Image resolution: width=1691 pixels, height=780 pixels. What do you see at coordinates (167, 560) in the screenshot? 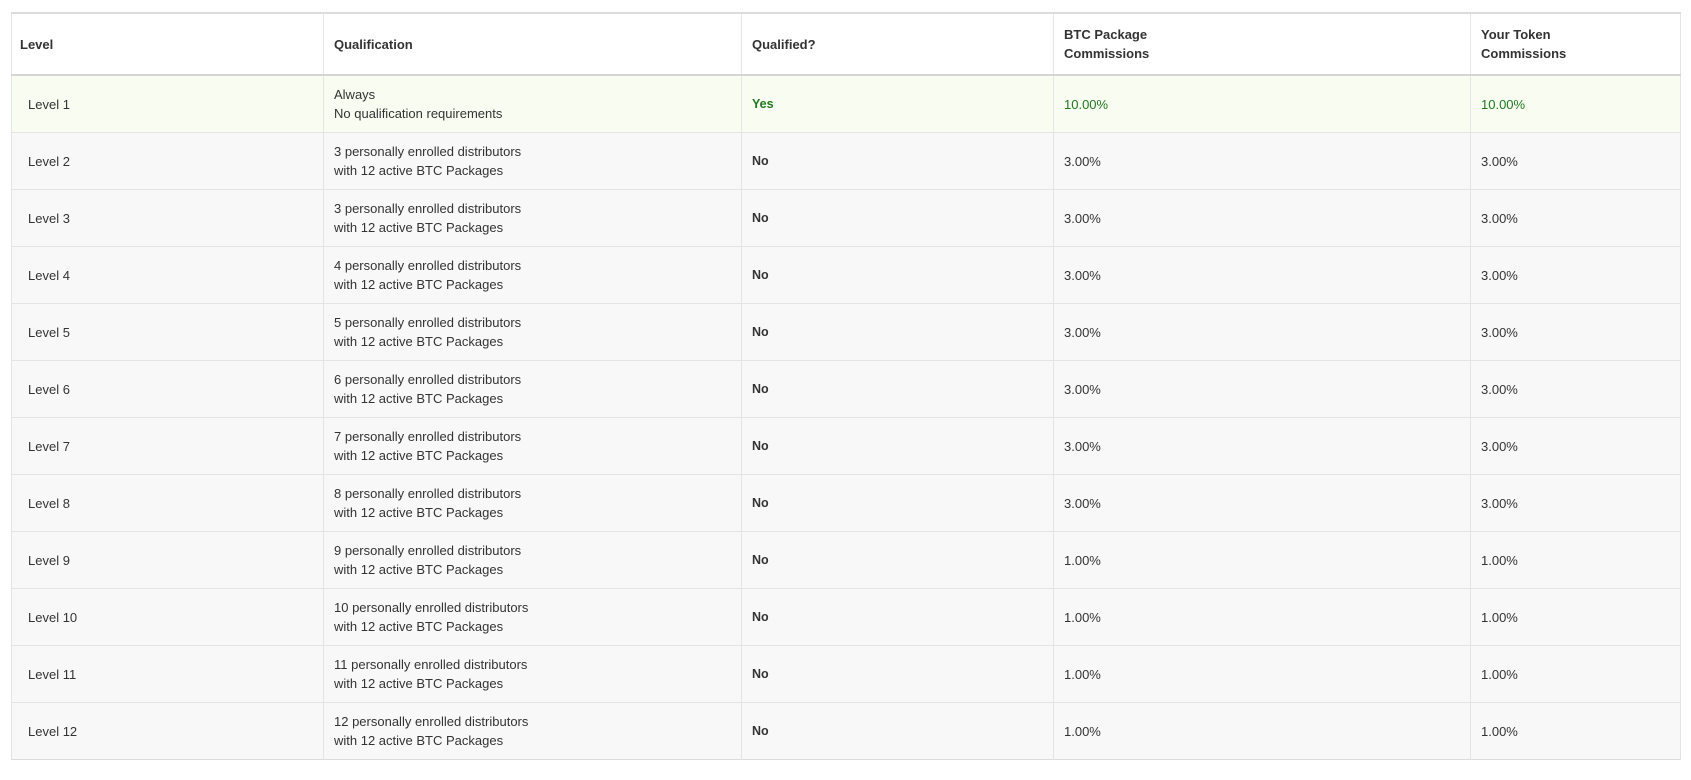
I see `cell-level: Level 9` at bounding box center [167, 560].